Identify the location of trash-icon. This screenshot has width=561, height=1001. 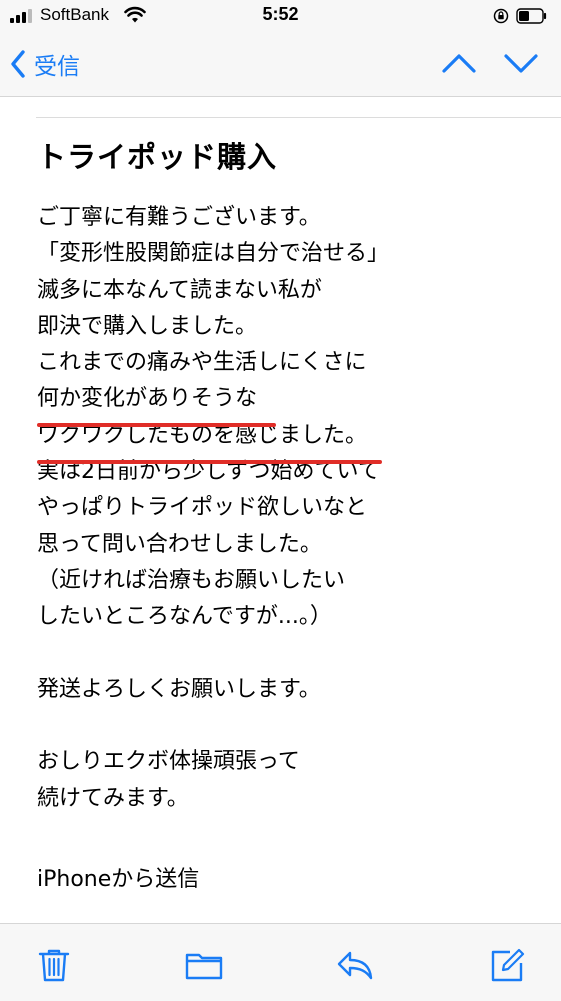
(54, 965).